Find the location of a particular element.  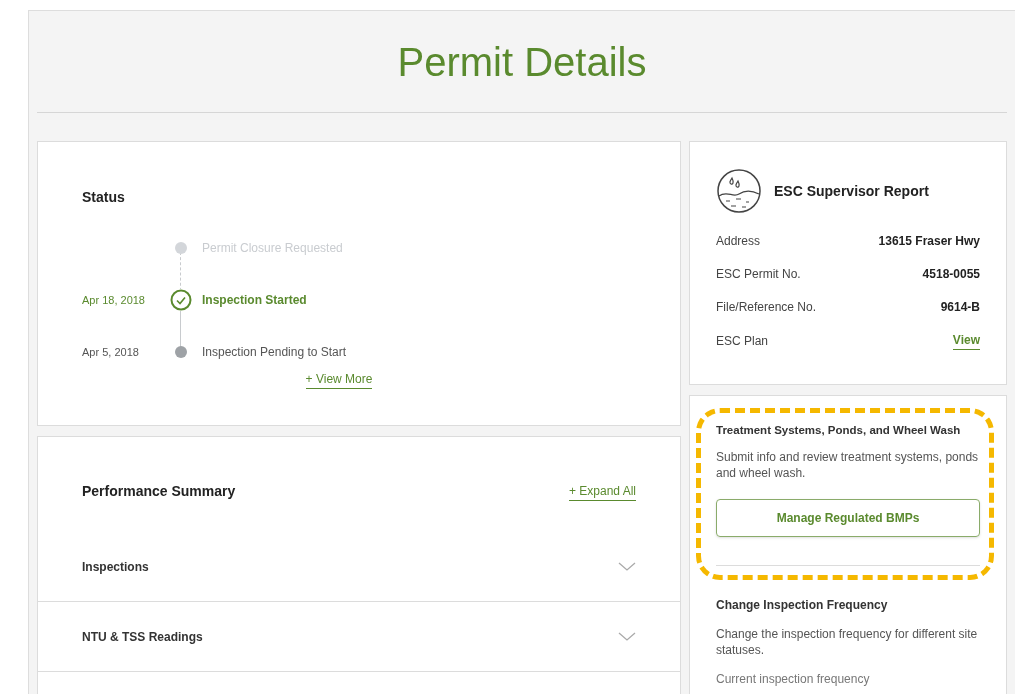

card-heading: Performance Summary is located at coordinates (159, 491).